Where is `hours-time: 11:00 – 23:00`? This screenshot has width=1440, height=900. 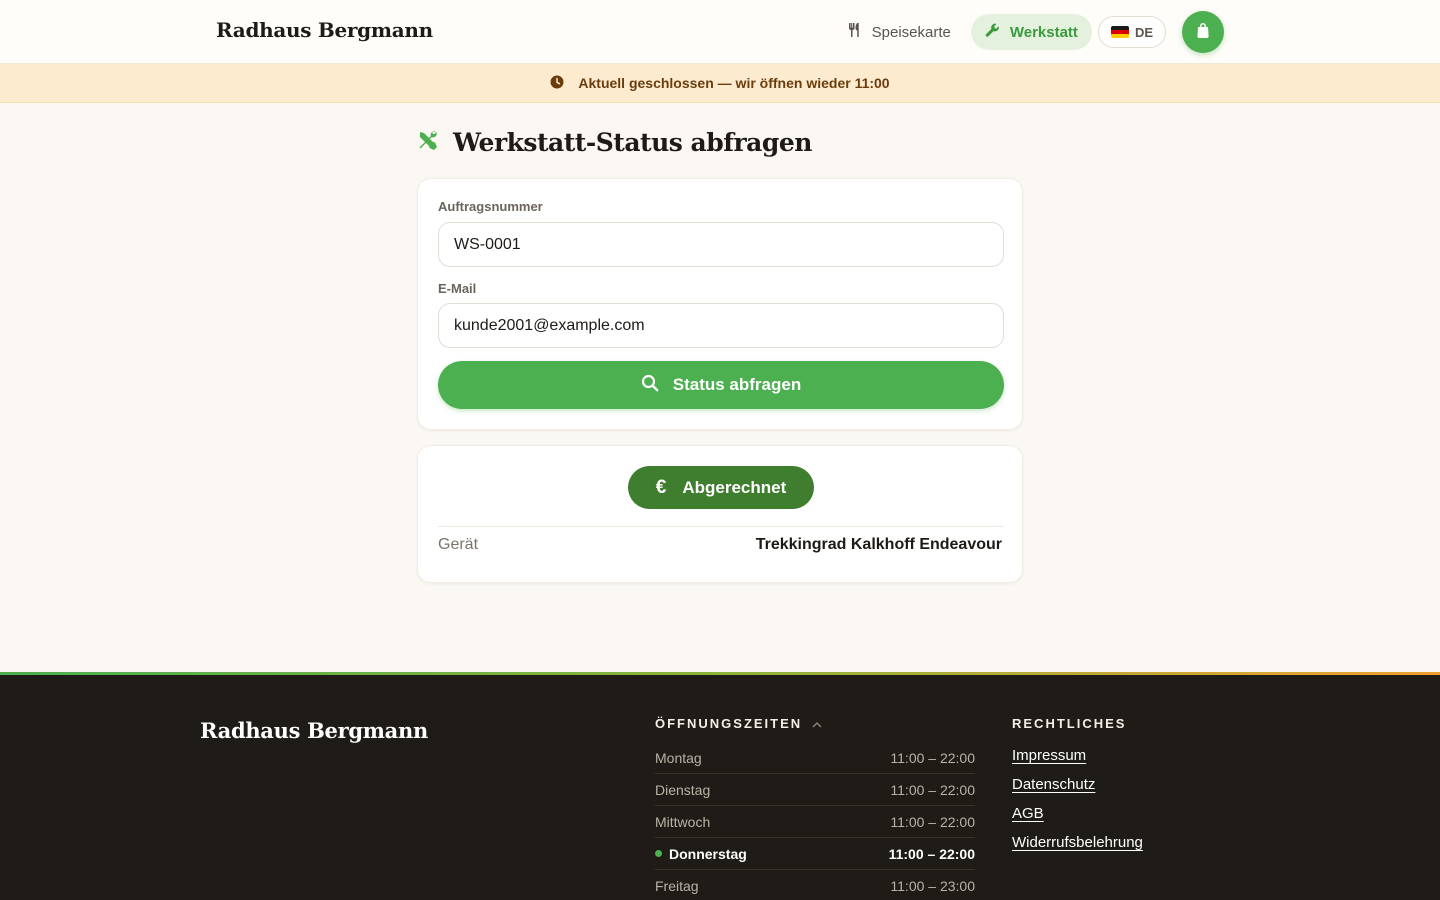 hours-time: 11:00 – 23:00 is located at coordinates (932, 886).